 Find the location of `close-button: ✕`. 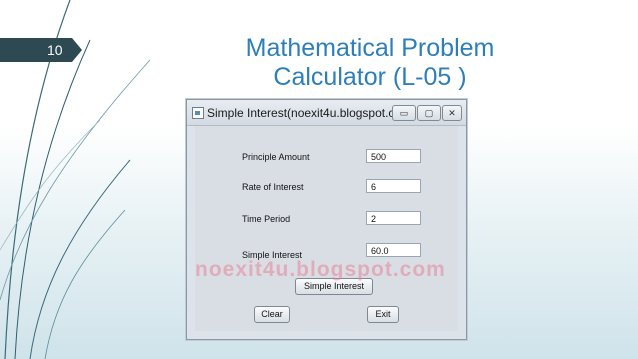

close-button: ✕ is located at coordinates (452, 113).